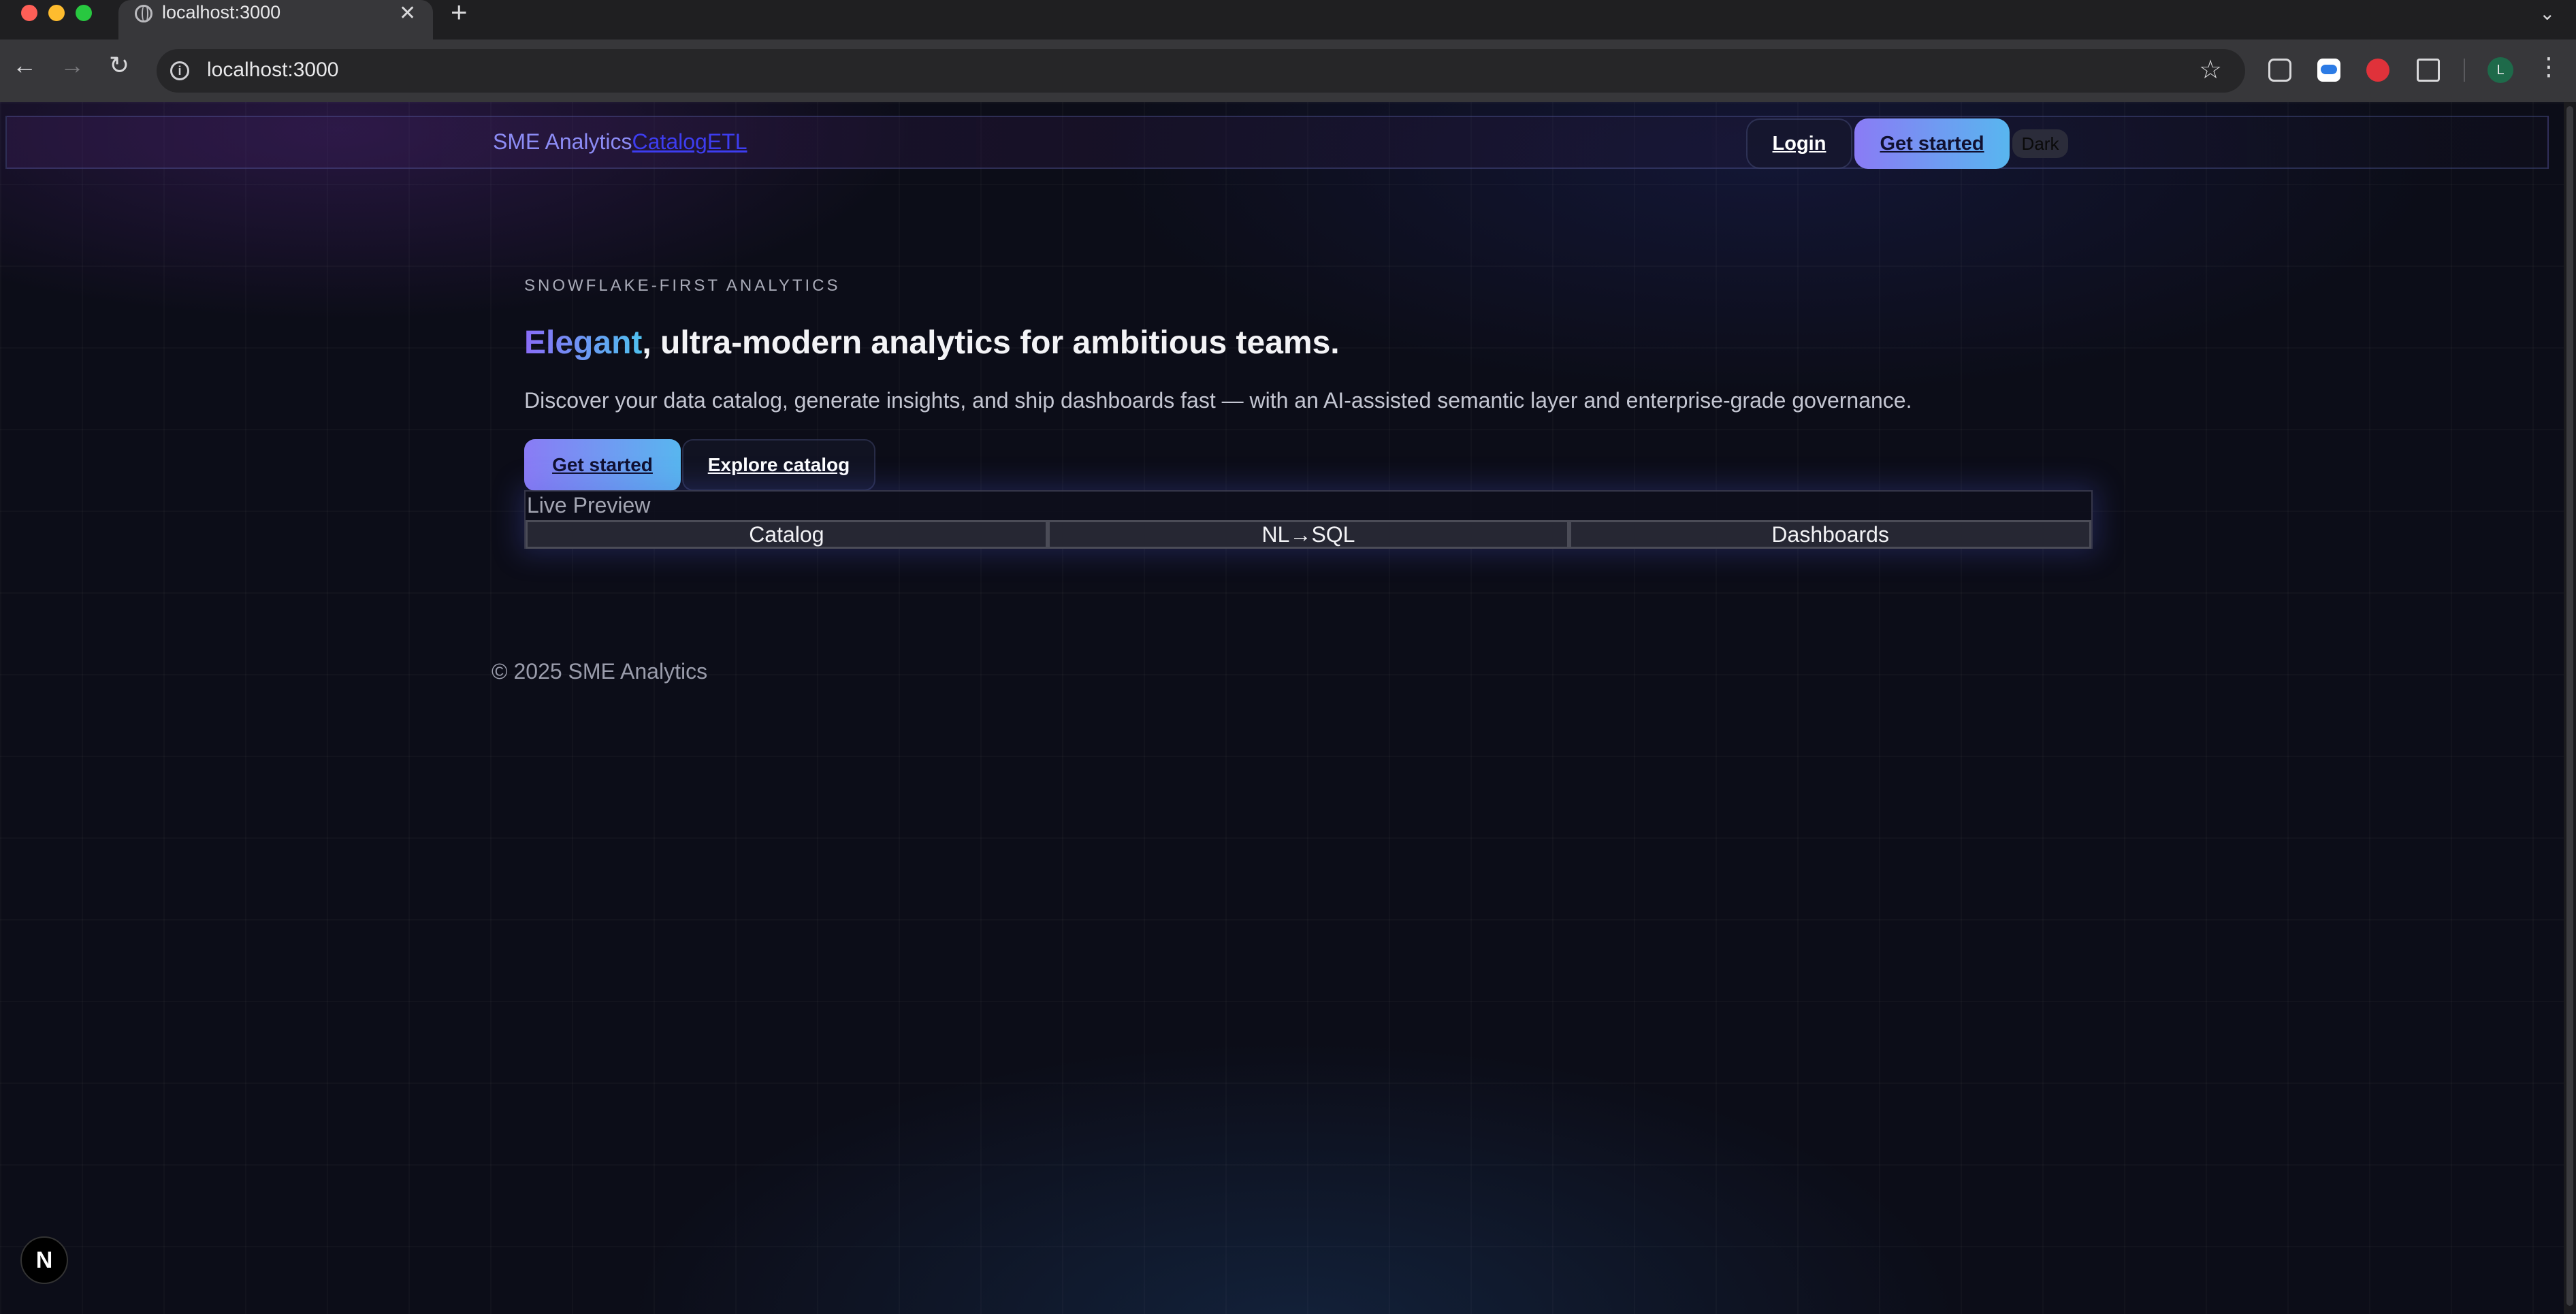 The width and height of the screenshot is (2576, 1314). I want to click on nav-link-etl: ETL, so click(727, 142).